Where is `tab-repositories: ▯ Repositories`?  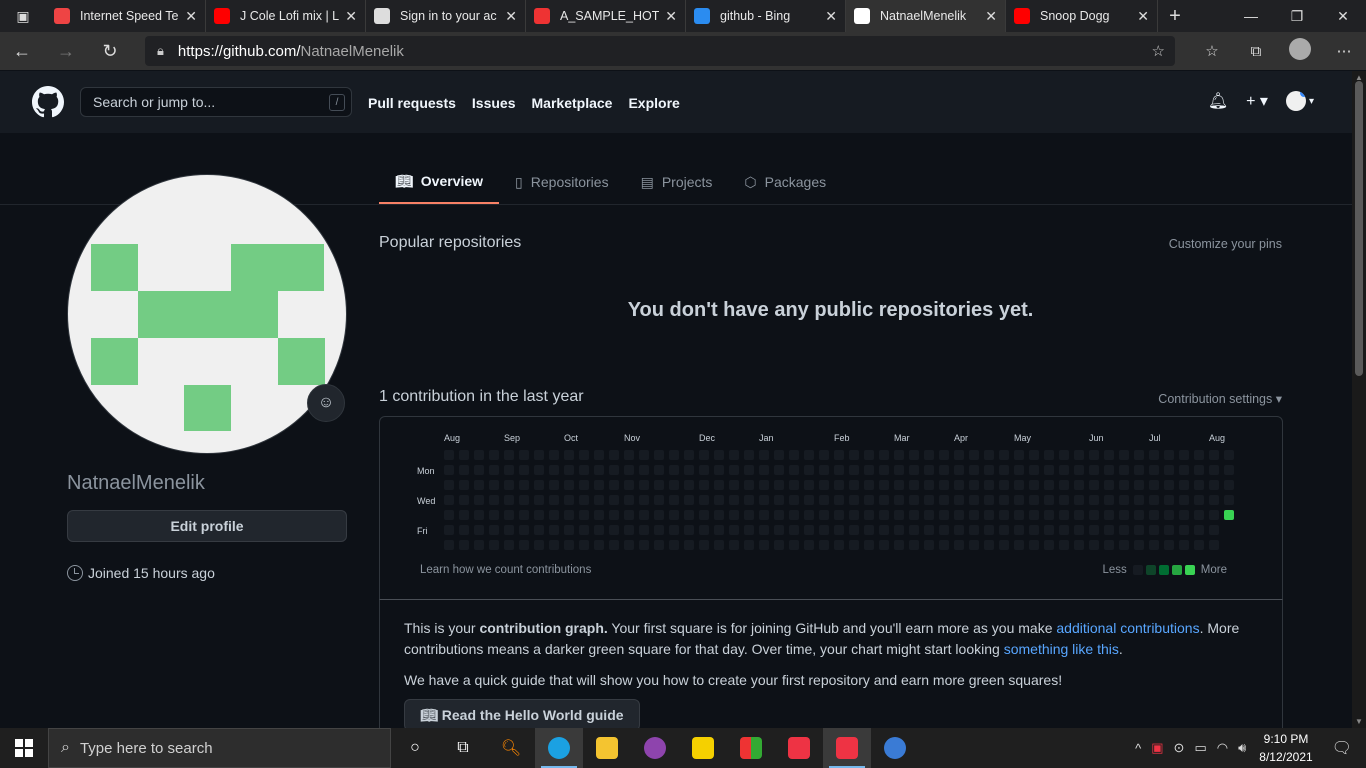
tab-repositories: ▯ Repositories is located at coordinates (562, 182).